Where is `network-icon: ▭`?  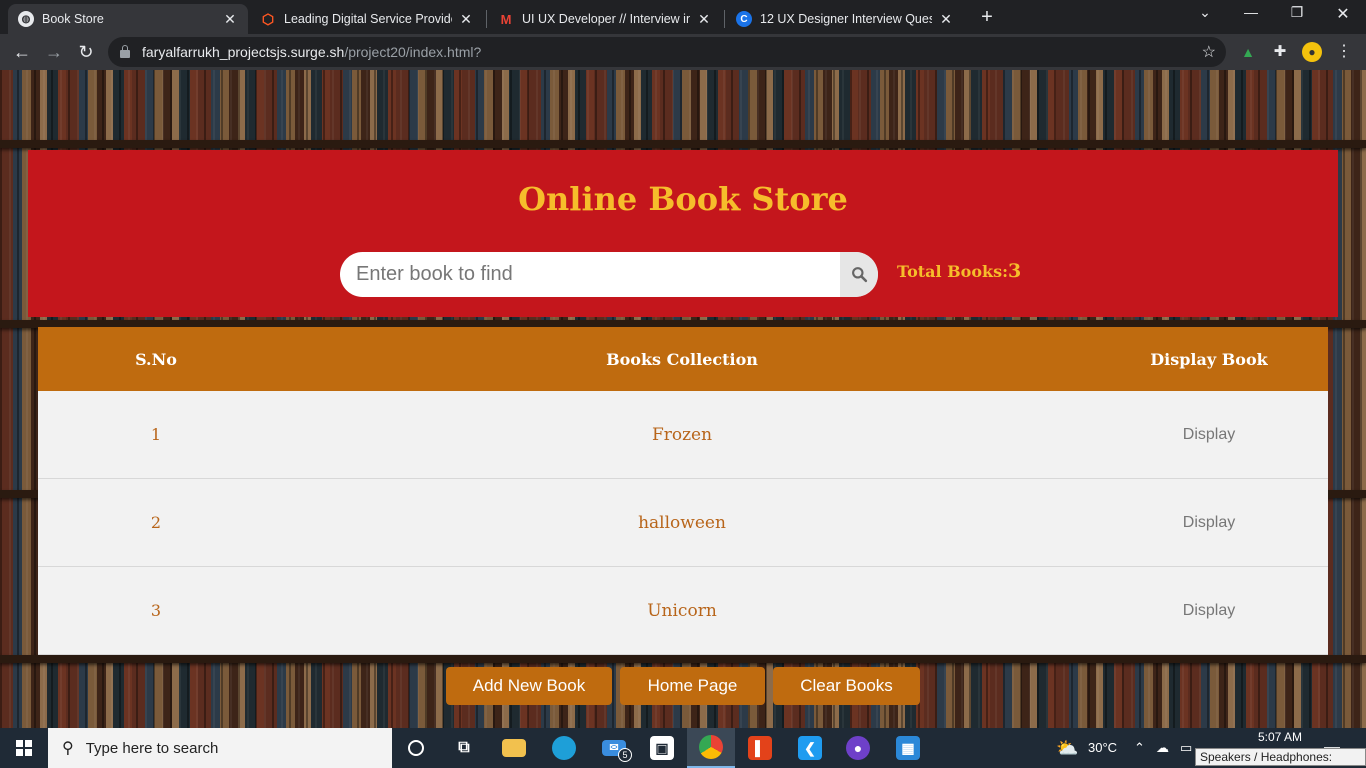
network-icon: ▭ is located at coordinates (1186, 748).